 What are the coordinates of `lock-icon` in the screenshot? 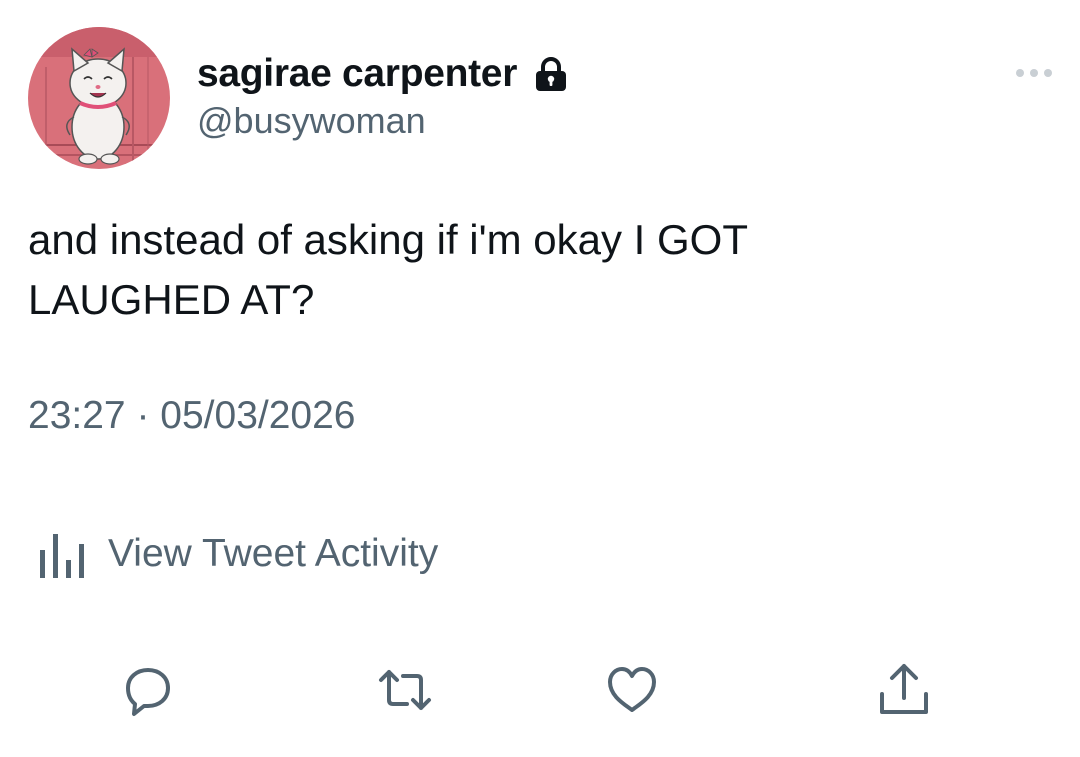 It's located at (551, 74).